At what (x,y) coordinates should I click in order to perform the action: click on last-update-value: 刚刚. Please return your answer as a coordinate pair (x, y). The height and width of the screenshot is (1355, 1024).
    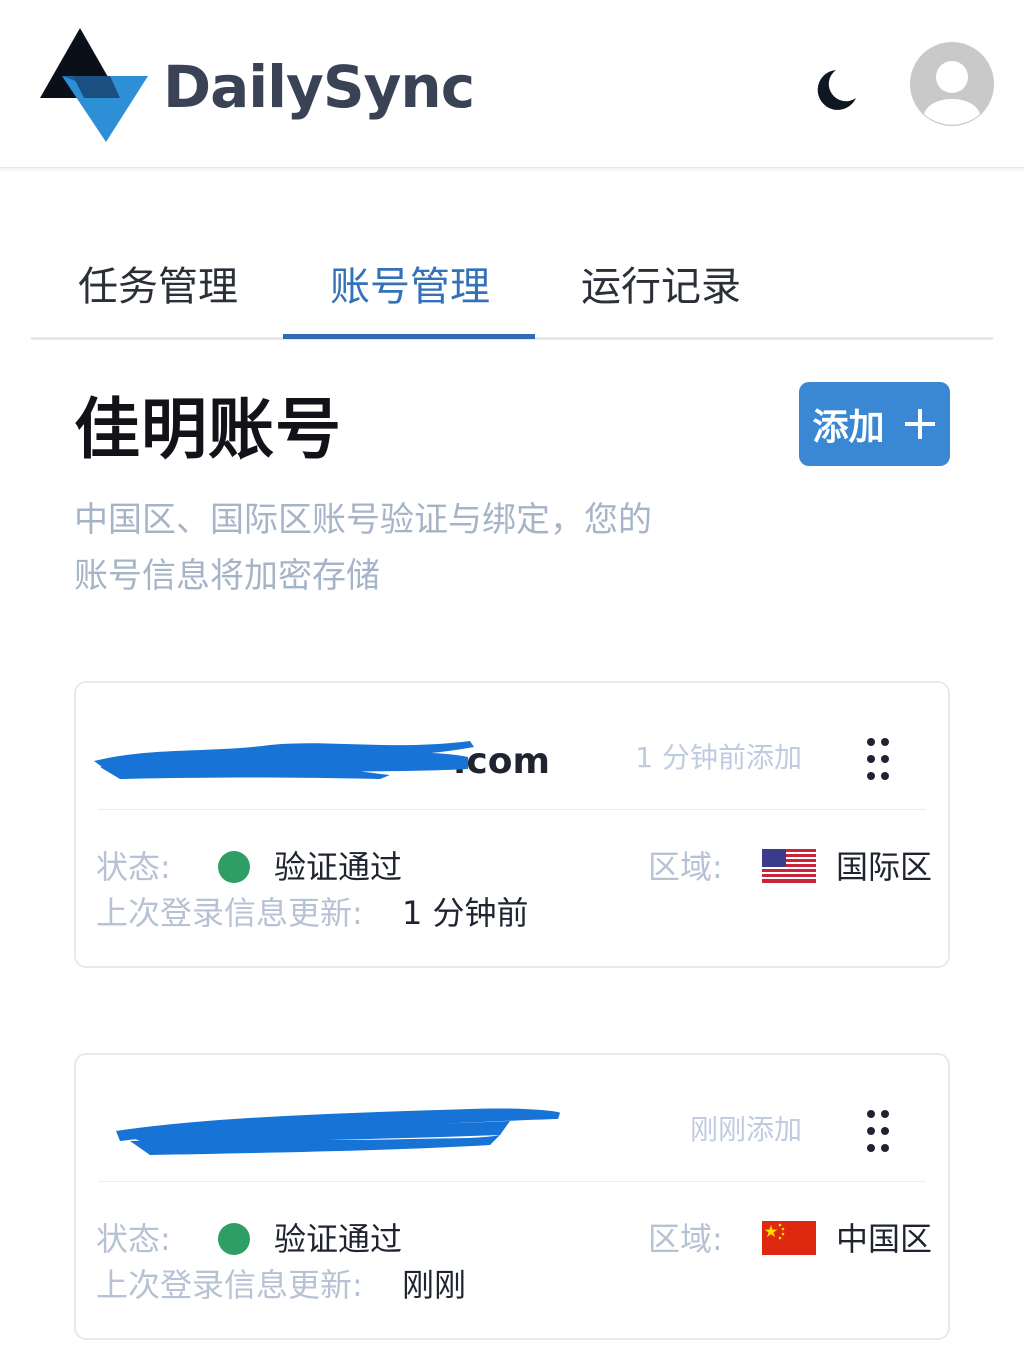
    Looking at the image, I should click on (434, 1285).